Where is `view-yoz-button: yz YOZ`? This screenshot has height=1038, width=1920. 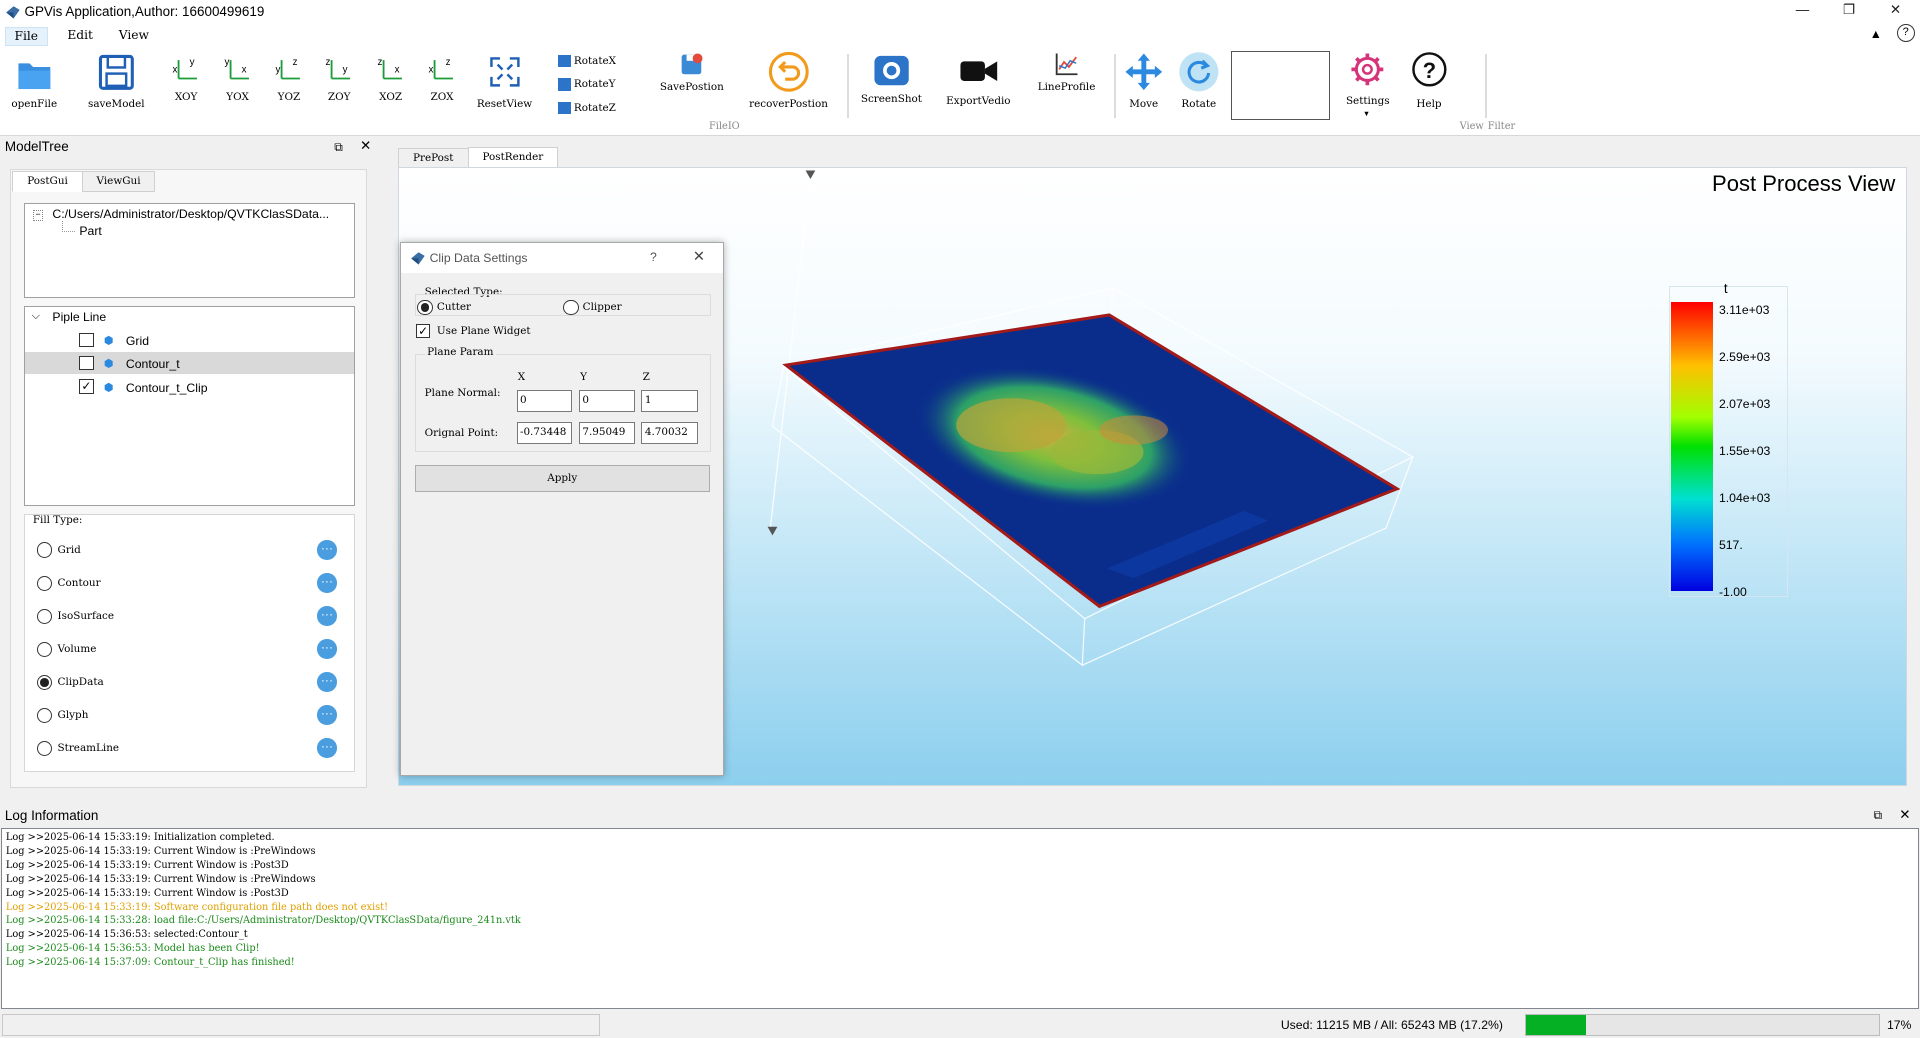 view-yoz-button: yz YOZ is located at coordinates (289, 83).